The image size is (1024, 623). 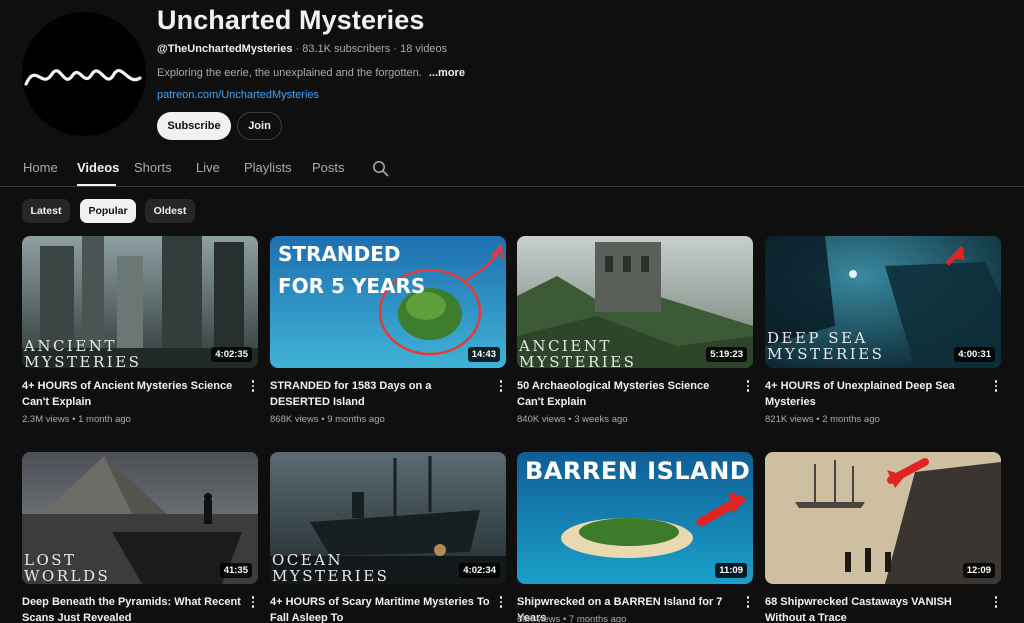 What do you see at coordinates (978, 570) in the screenshot?
I see `video-duration: 12:09` at bounding box center [978, 570].